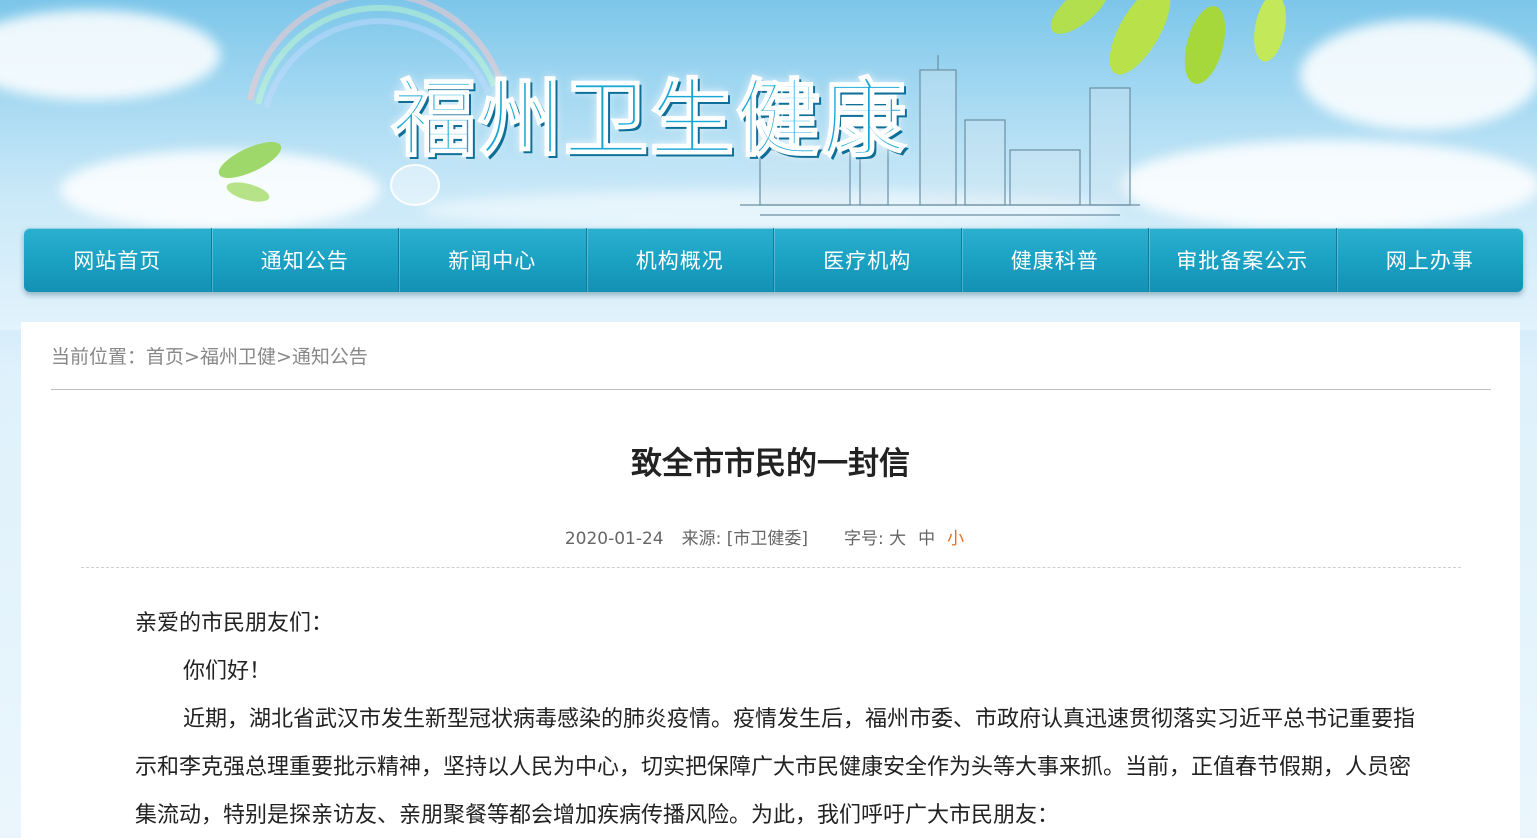  I want to click on article-paragraph: 你们好！, so click(227, 671).